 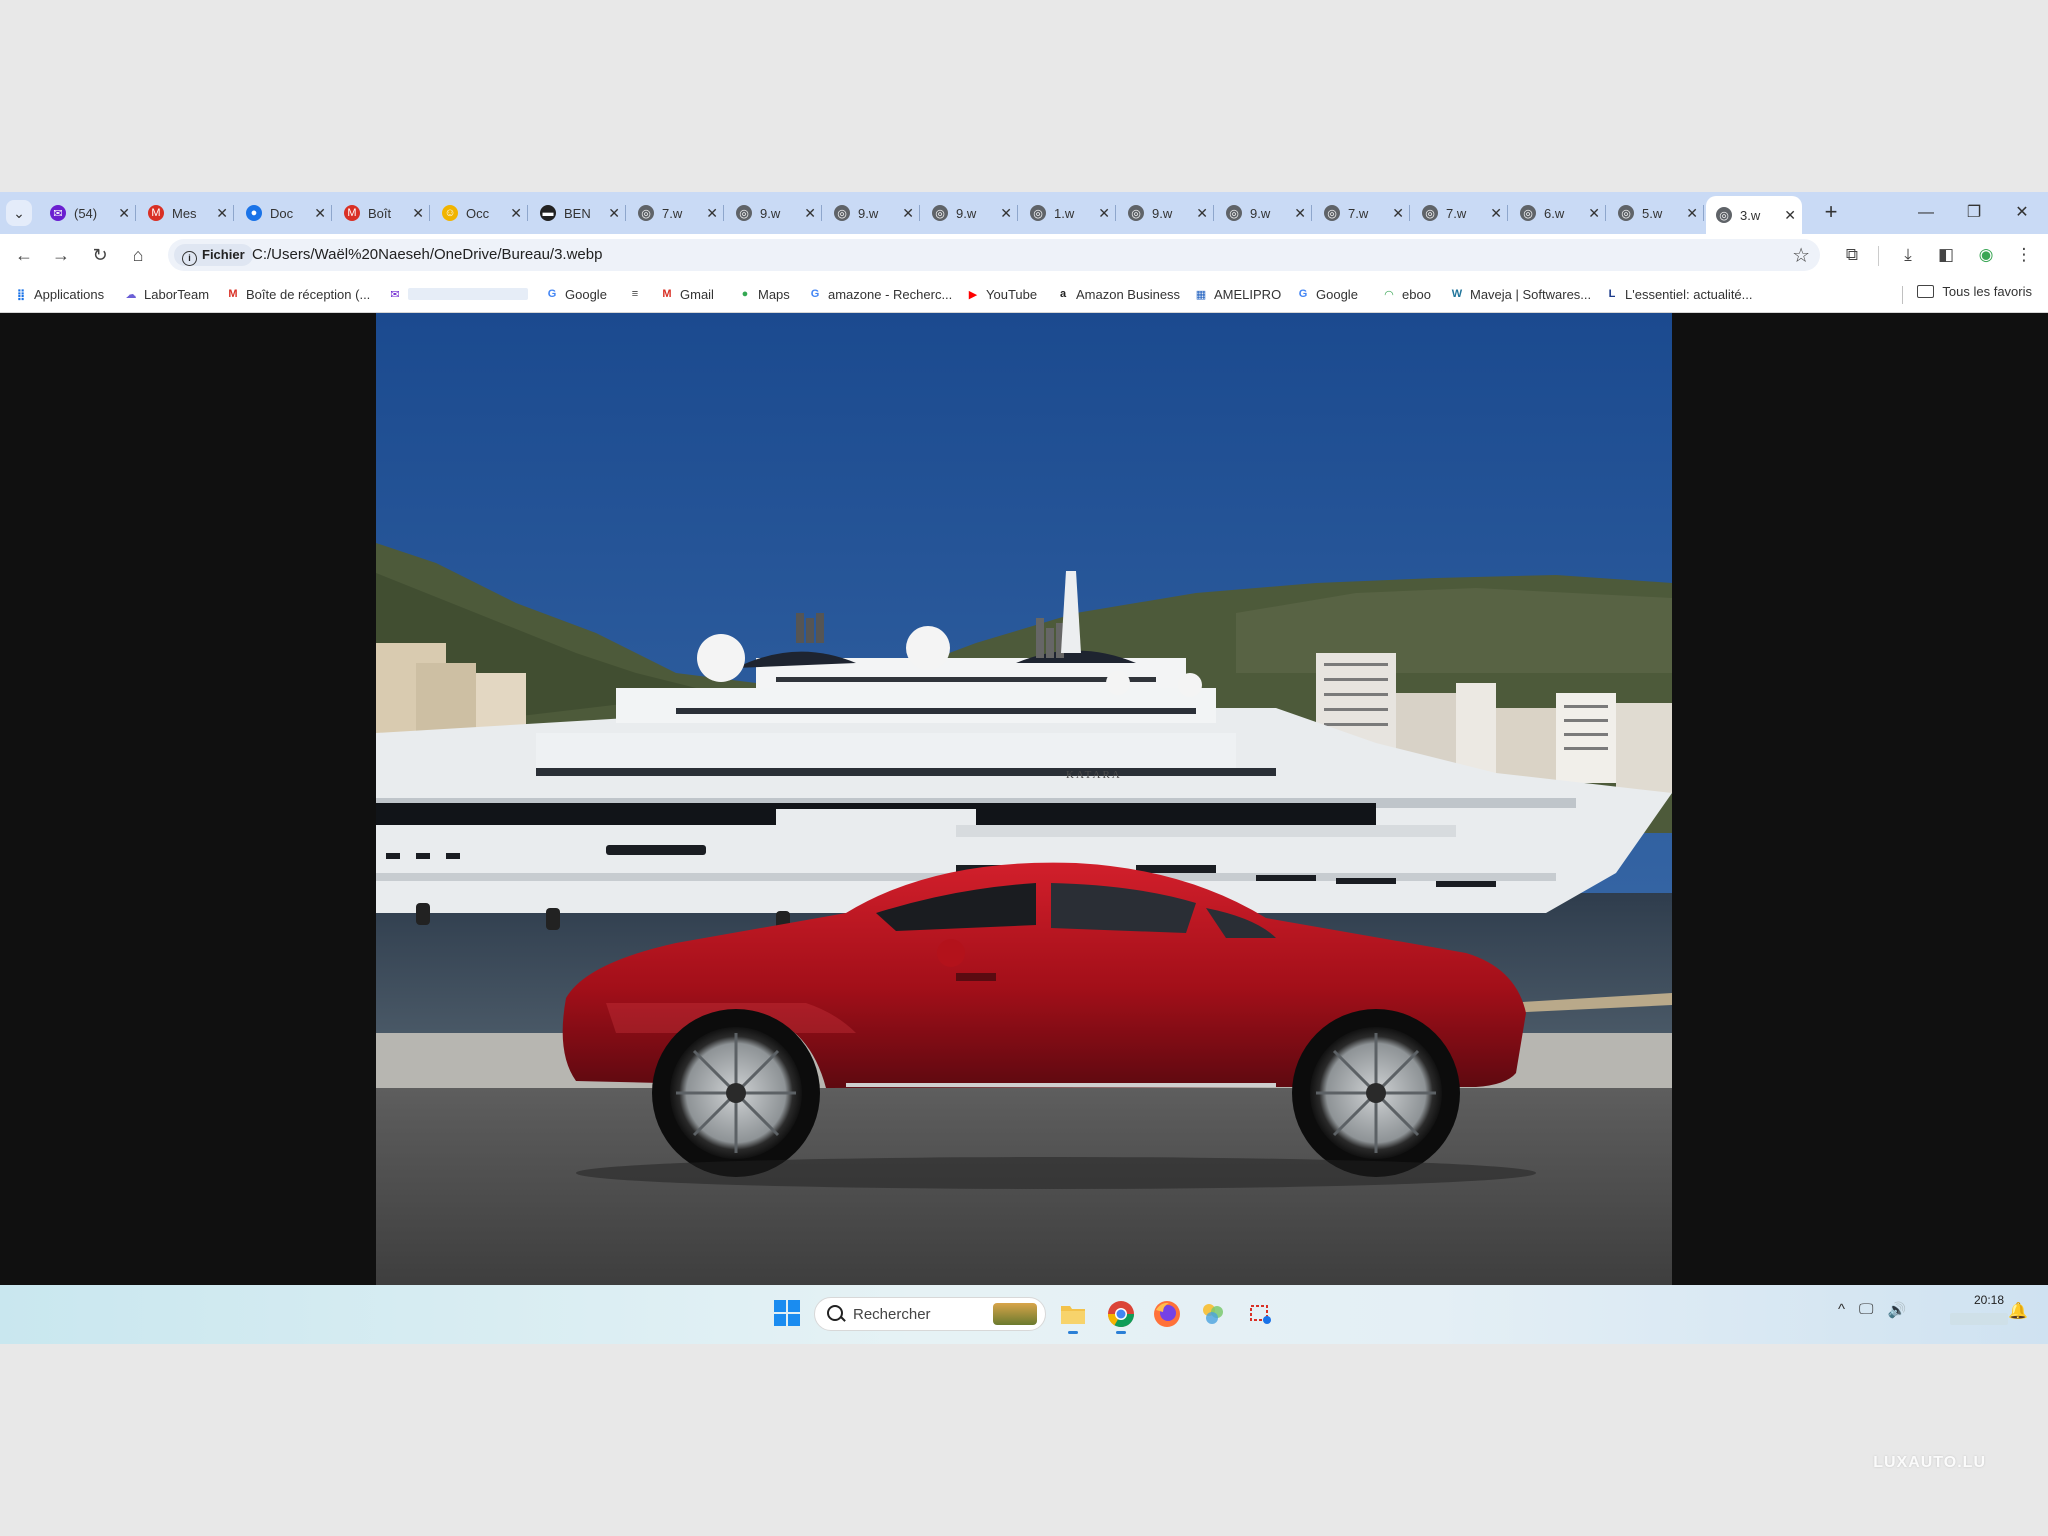 What do you see at coordinates (1841, 1310) in the screenshot?
I see `tray-chevron-up-icon: ^` at bounding box center [1841, 1310].